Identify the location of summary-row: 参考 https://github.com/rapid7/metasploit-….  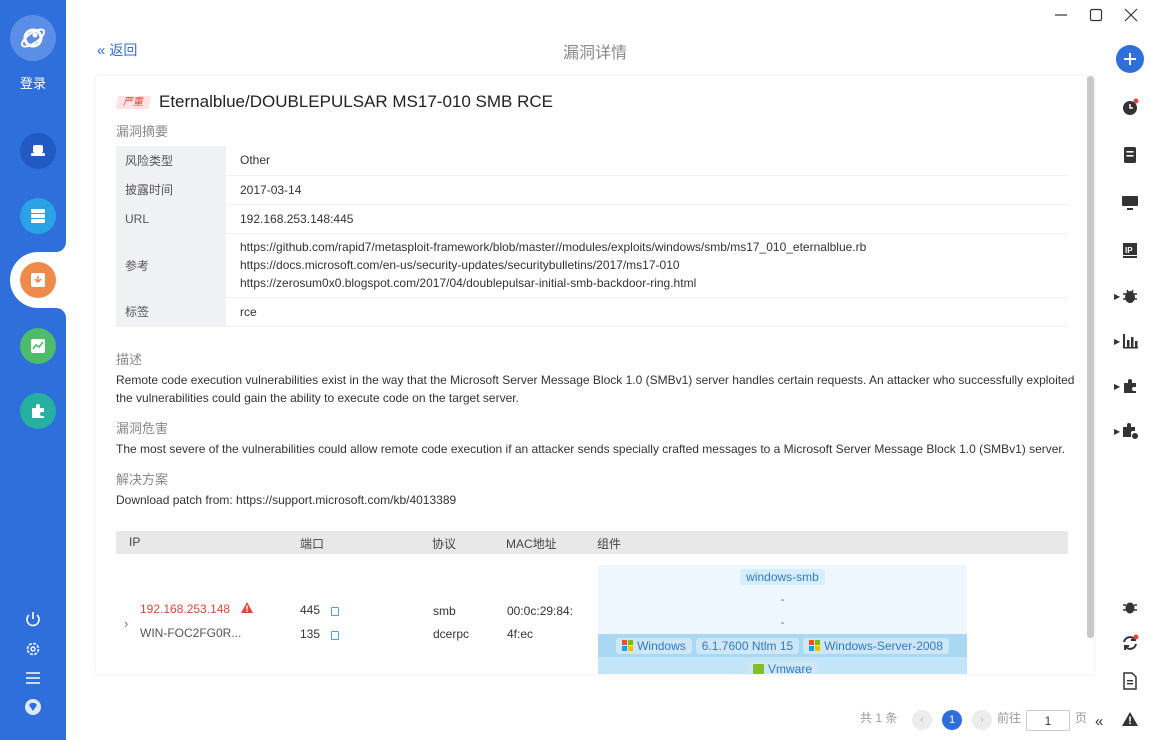
(592, 265).